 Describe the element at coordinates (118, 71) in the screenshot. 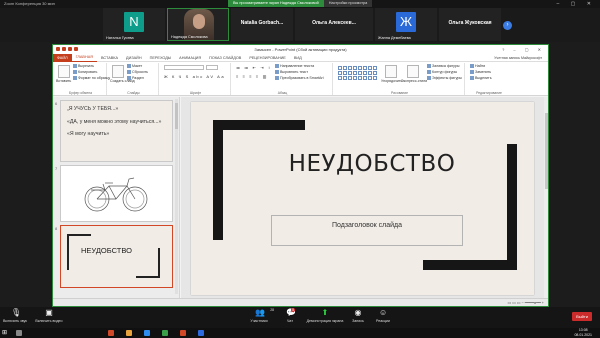

I see `new-slide-icon` at that location.